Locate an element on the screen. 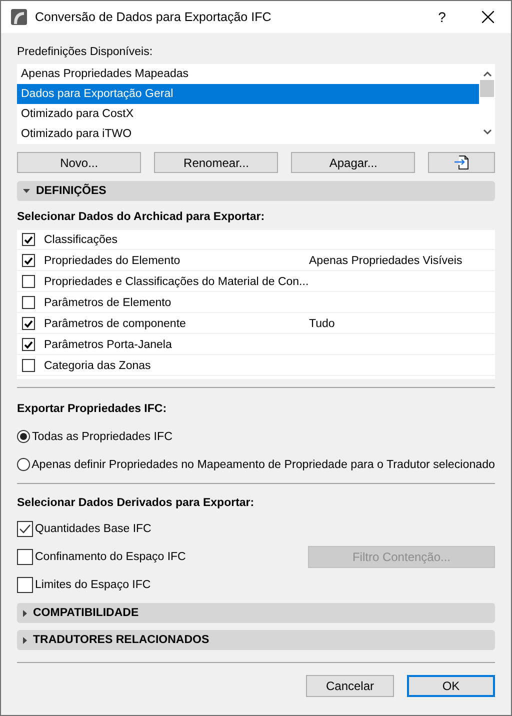 This screenshot has height=716, width=512. checkbox-label: Quantidades Base IFC is located at coordinates (93, 529).